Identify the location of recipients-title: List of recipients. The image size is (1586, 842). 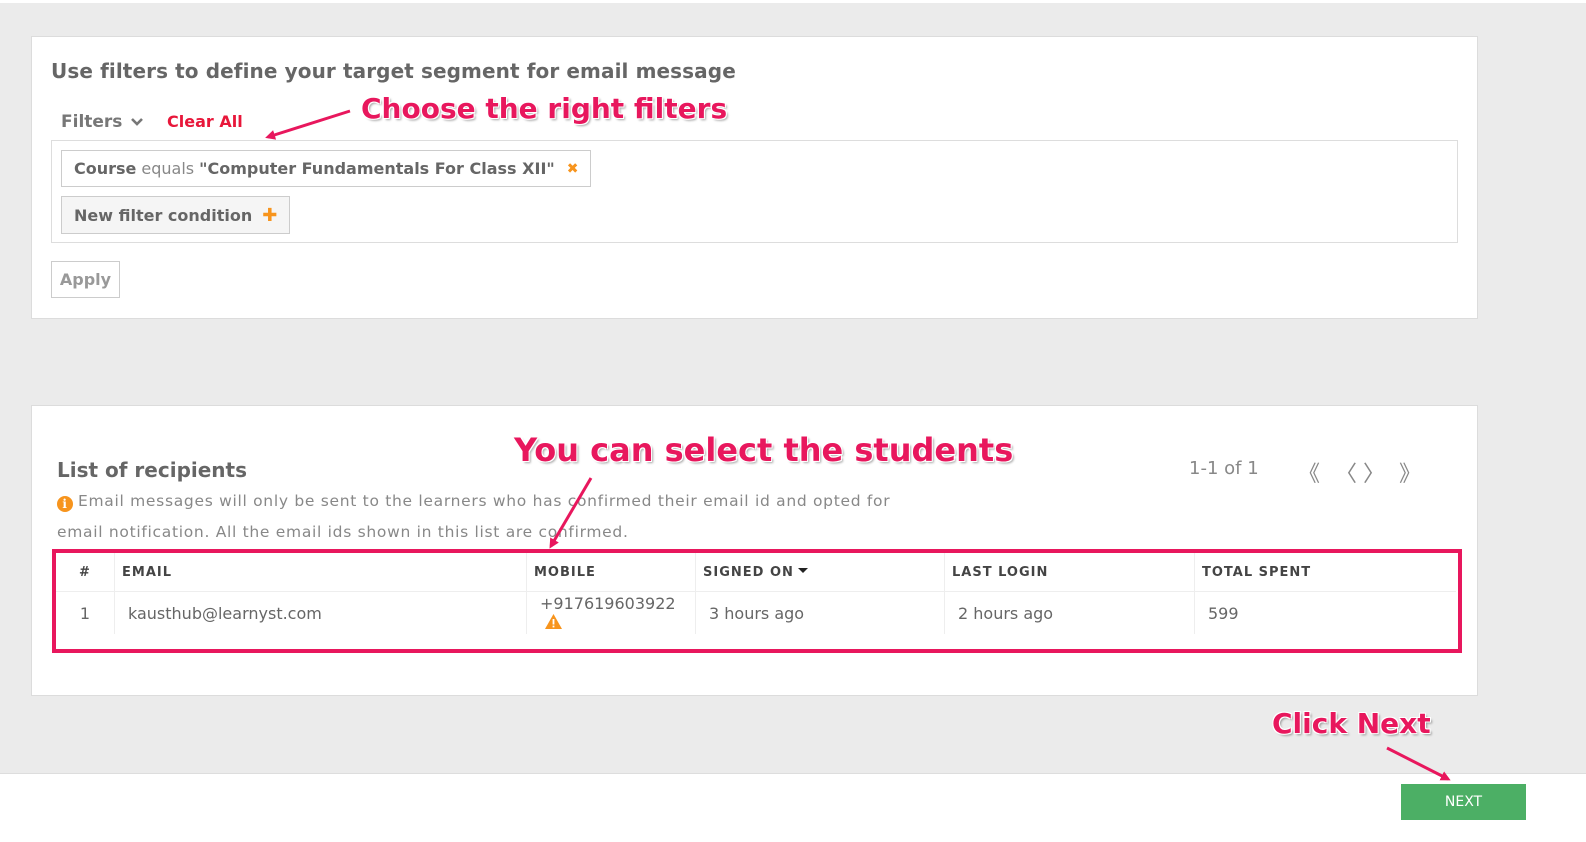
(152, 470).